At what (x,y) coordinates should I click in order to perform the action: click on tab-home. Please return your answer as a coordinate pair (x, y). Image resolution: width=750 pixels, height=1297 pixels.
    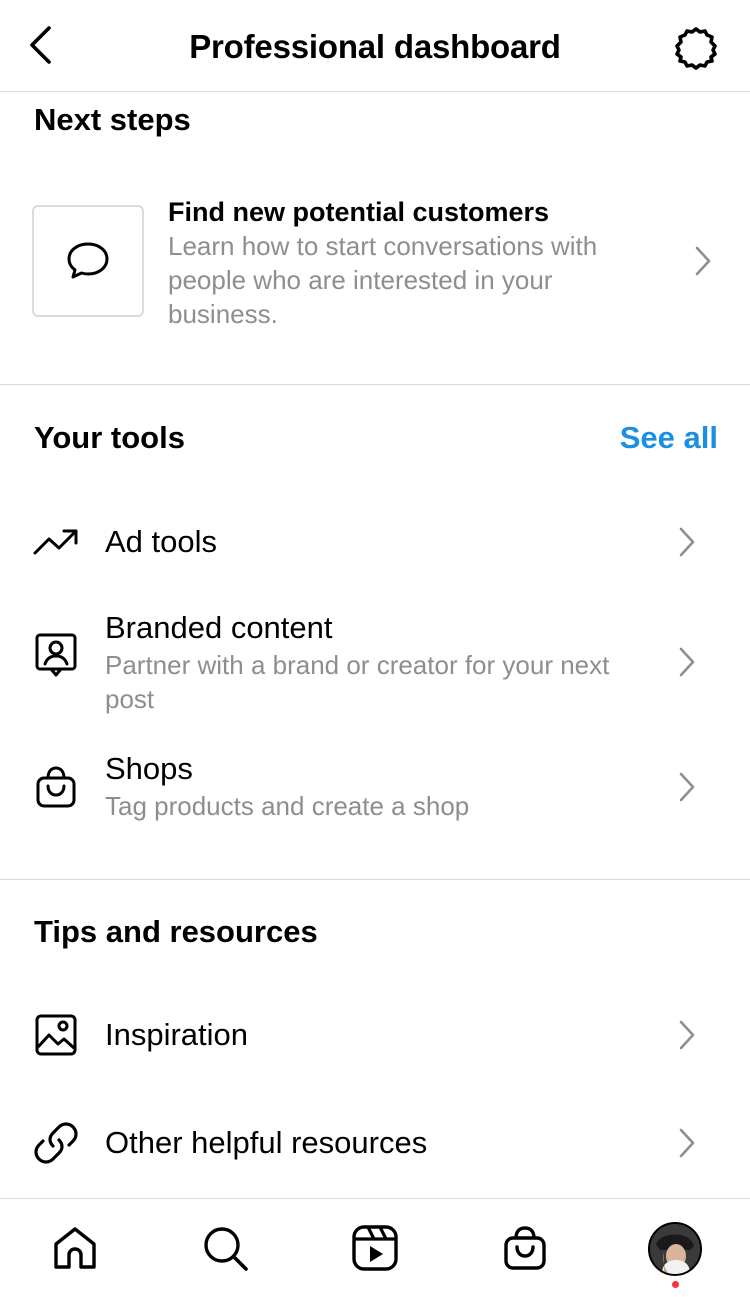
    Looking at the image, I should click on (75, 1248).